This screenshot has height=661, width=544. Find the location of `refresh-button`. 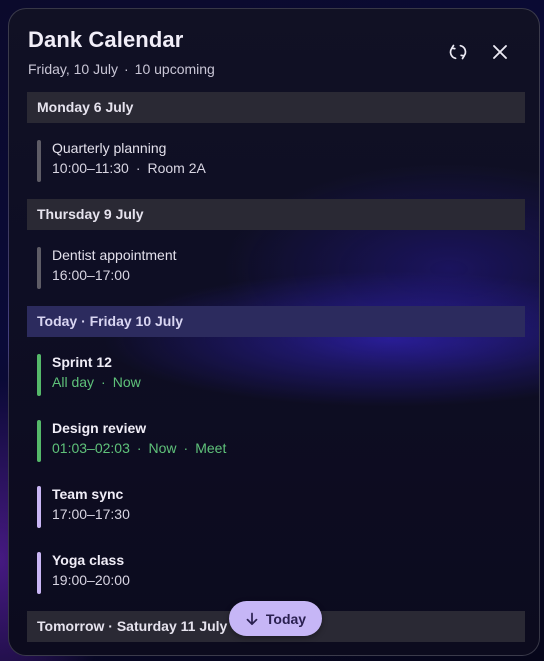

refresh-button is located at coordinates (458, 52).